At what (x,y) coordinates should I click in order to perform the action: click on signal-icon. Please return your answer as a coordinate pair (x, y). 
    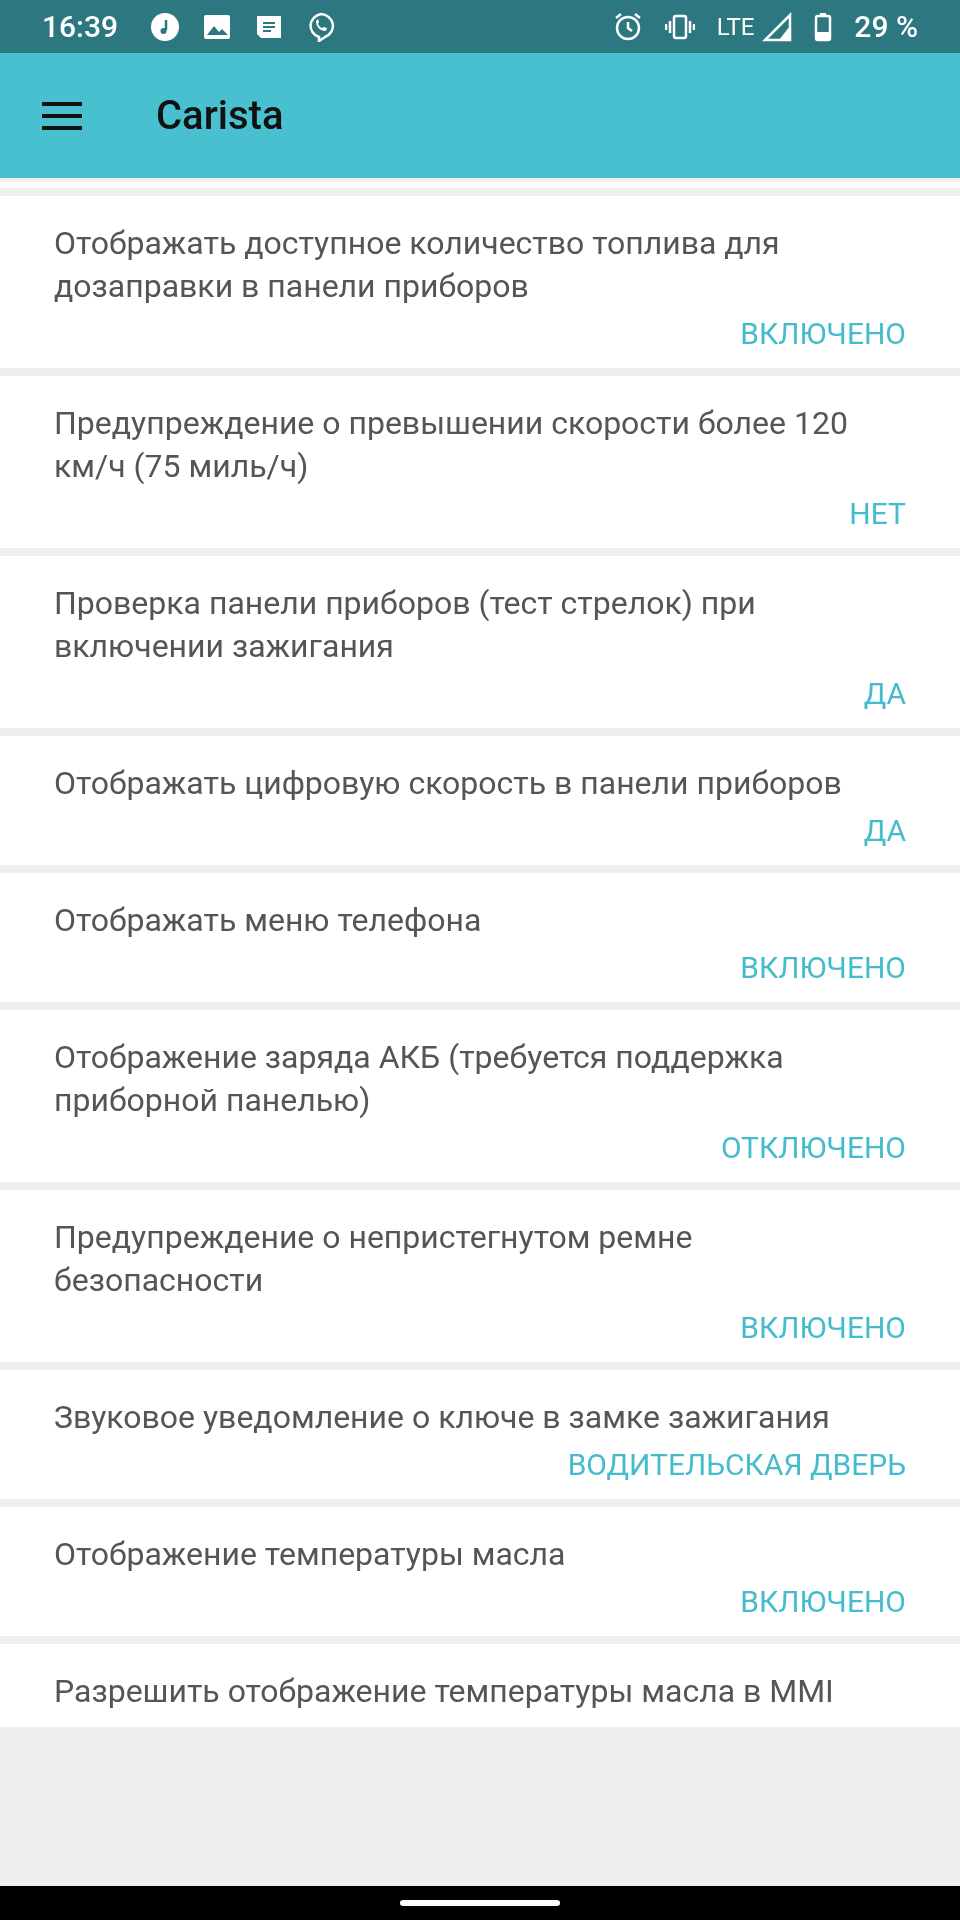
    Looking at the image, I should click on (777, 26).